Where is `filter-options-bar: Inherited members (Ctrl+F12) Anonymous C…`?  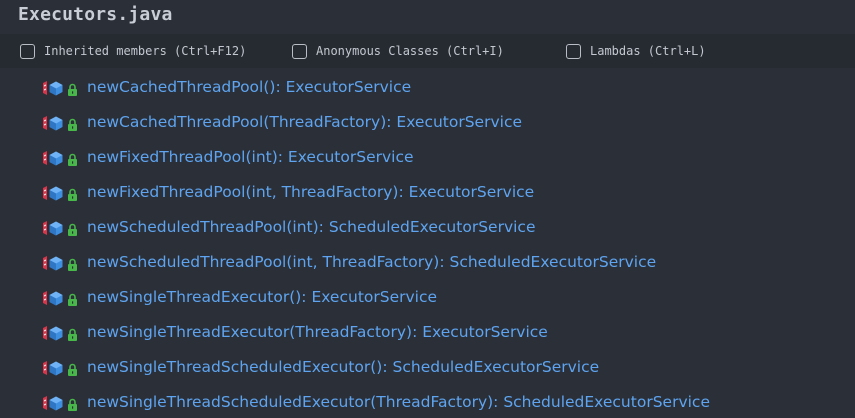 filter-options-bar: Inherited members (Ctrl+F12) Anonymous C… is located at coordinates (427, 51).